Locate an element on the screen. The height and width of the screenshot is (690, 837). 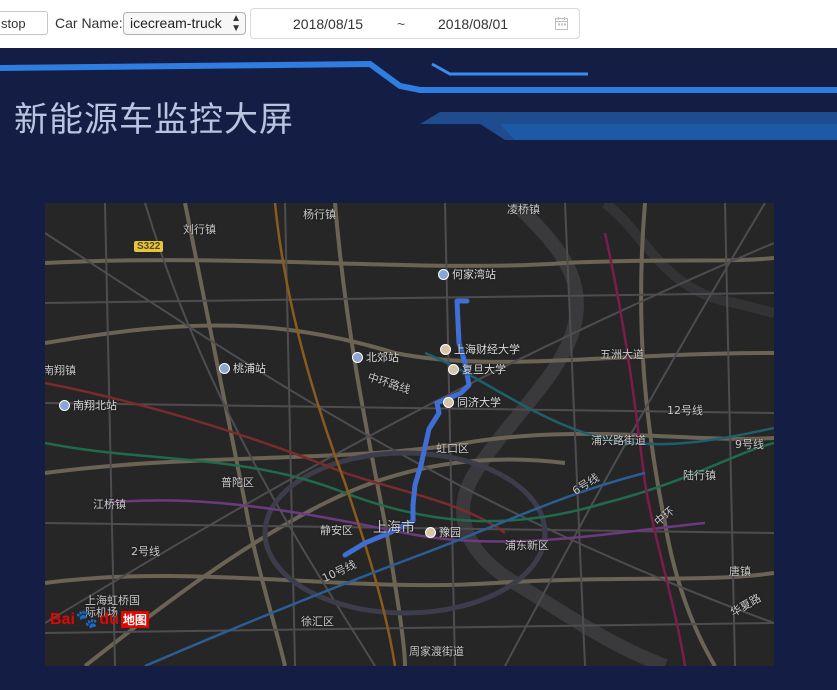
map-label: 9号线 is located at coordinates (749, 444).